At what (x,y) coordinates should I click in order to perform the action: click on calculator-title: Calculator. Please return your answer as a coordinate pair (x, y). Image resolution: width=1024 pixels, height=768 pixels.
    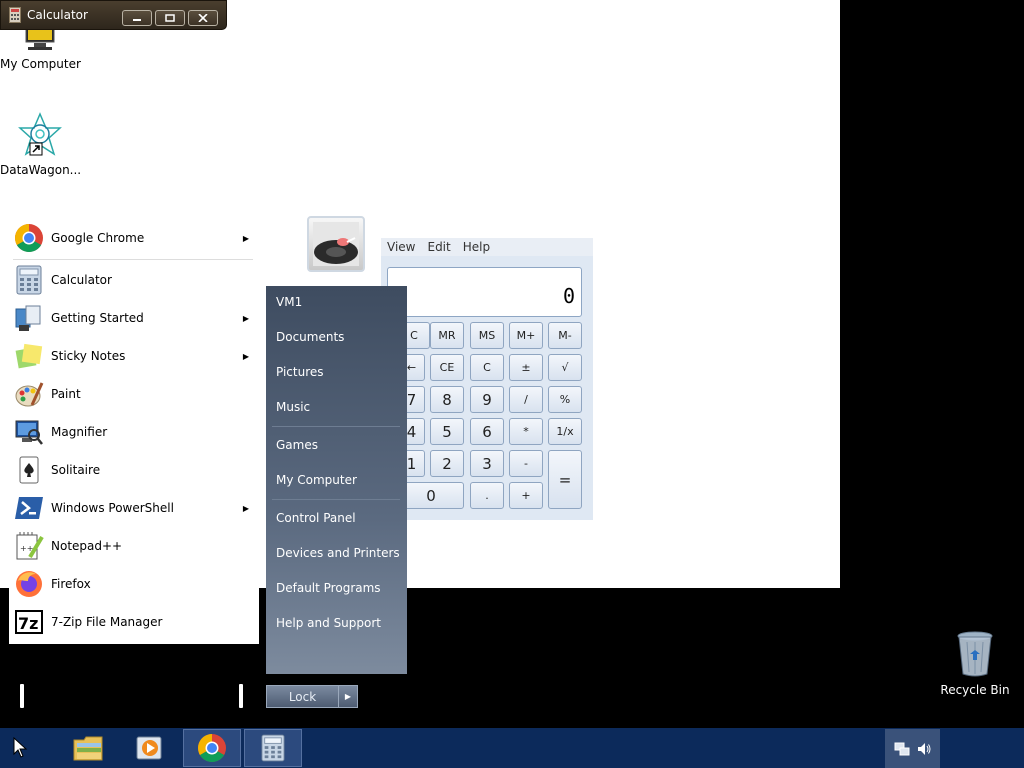
    Looking at the image, I should click on (57, 15).